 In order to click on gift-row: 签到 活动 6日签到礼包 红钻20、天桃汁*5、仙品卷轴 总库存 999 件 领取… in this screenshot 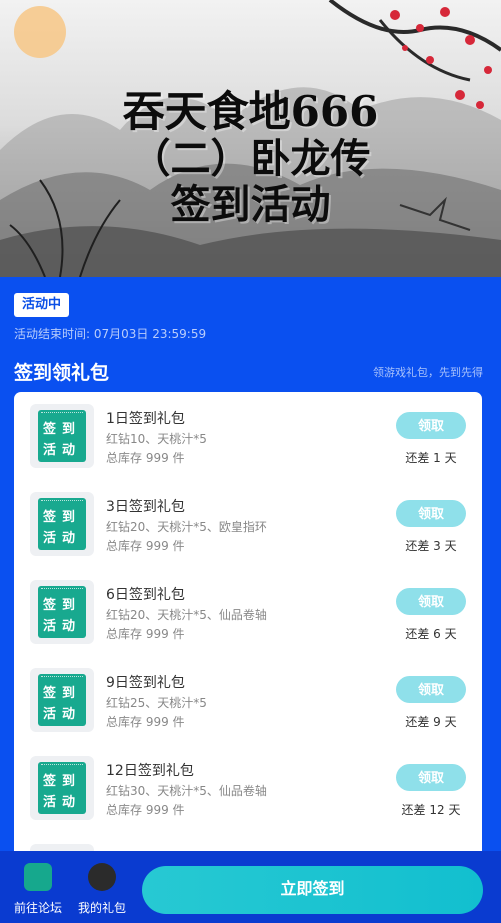, I will do `click(248, 612)`.